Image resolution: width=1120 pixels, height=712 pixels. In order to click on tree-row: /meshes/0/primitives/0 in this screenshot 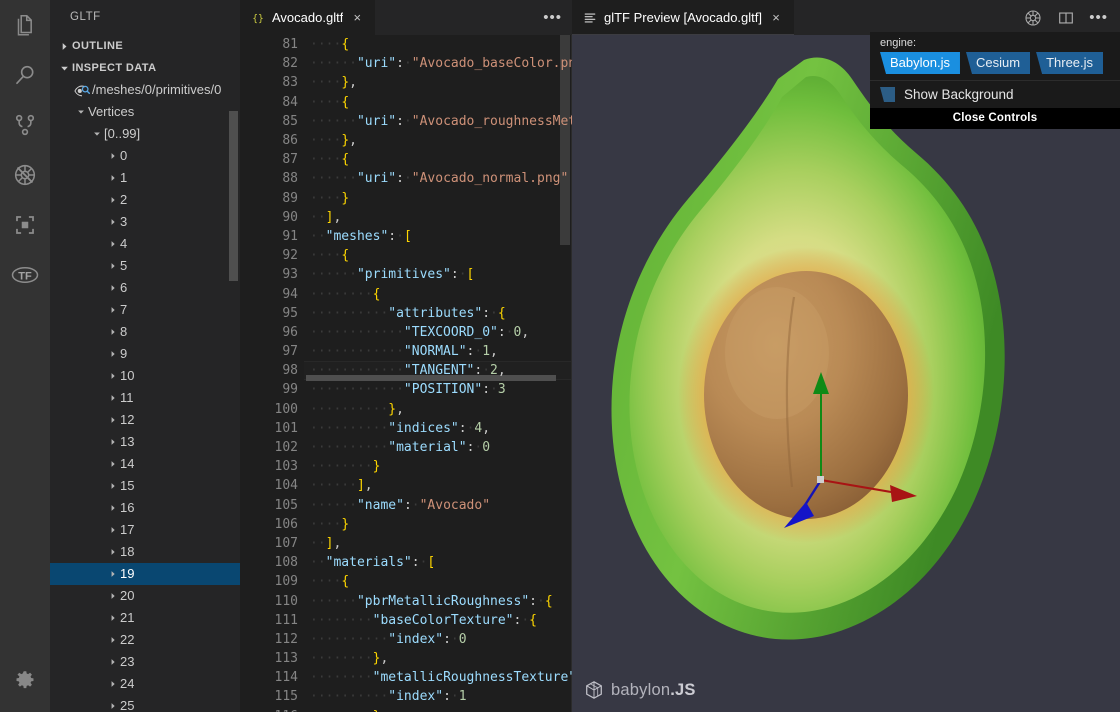, I will do `click(145, 90)`.